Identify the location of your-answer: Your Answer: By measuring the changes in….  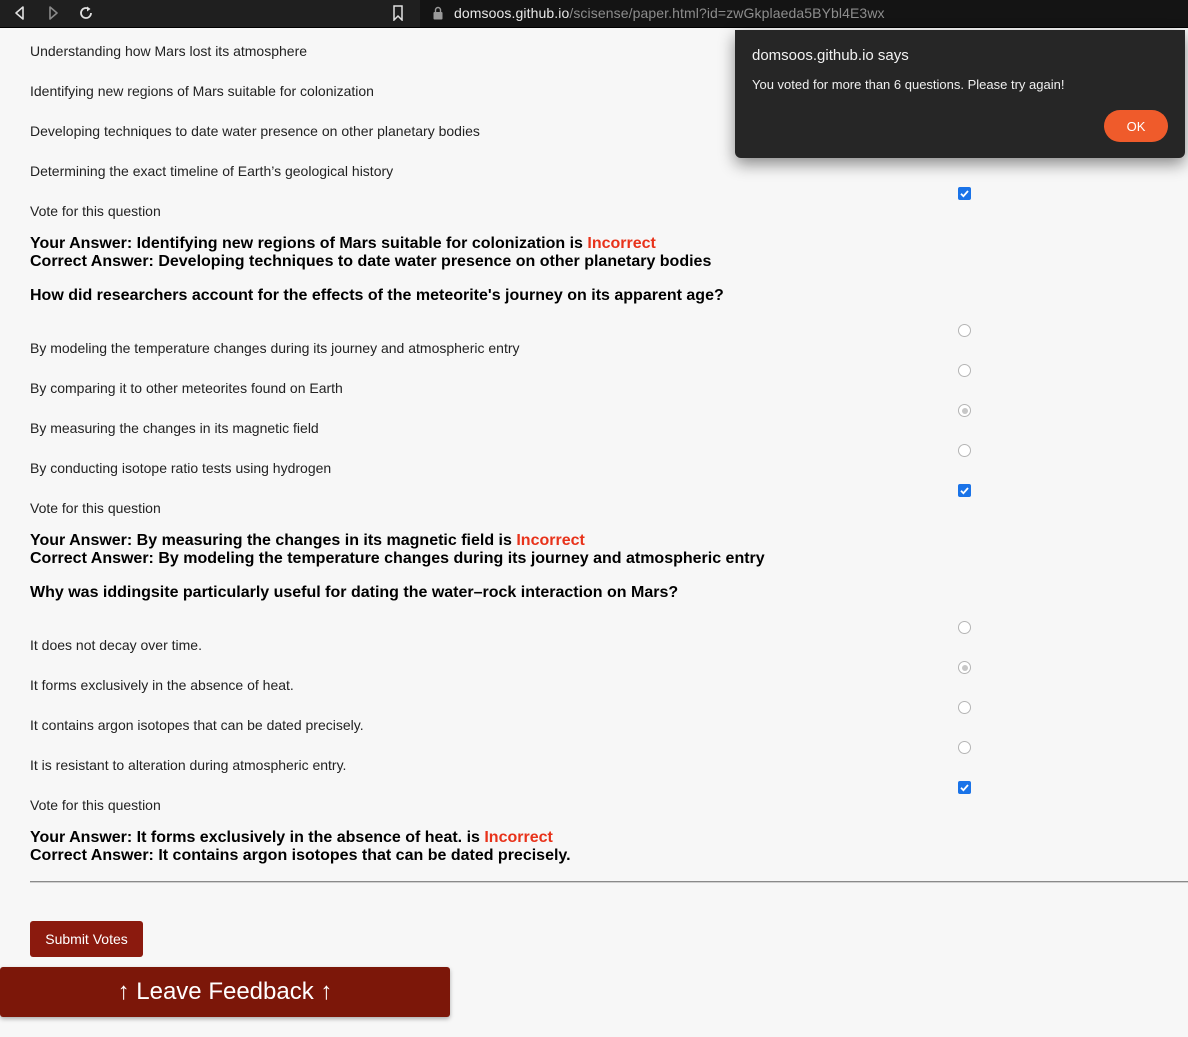
(273, 540).